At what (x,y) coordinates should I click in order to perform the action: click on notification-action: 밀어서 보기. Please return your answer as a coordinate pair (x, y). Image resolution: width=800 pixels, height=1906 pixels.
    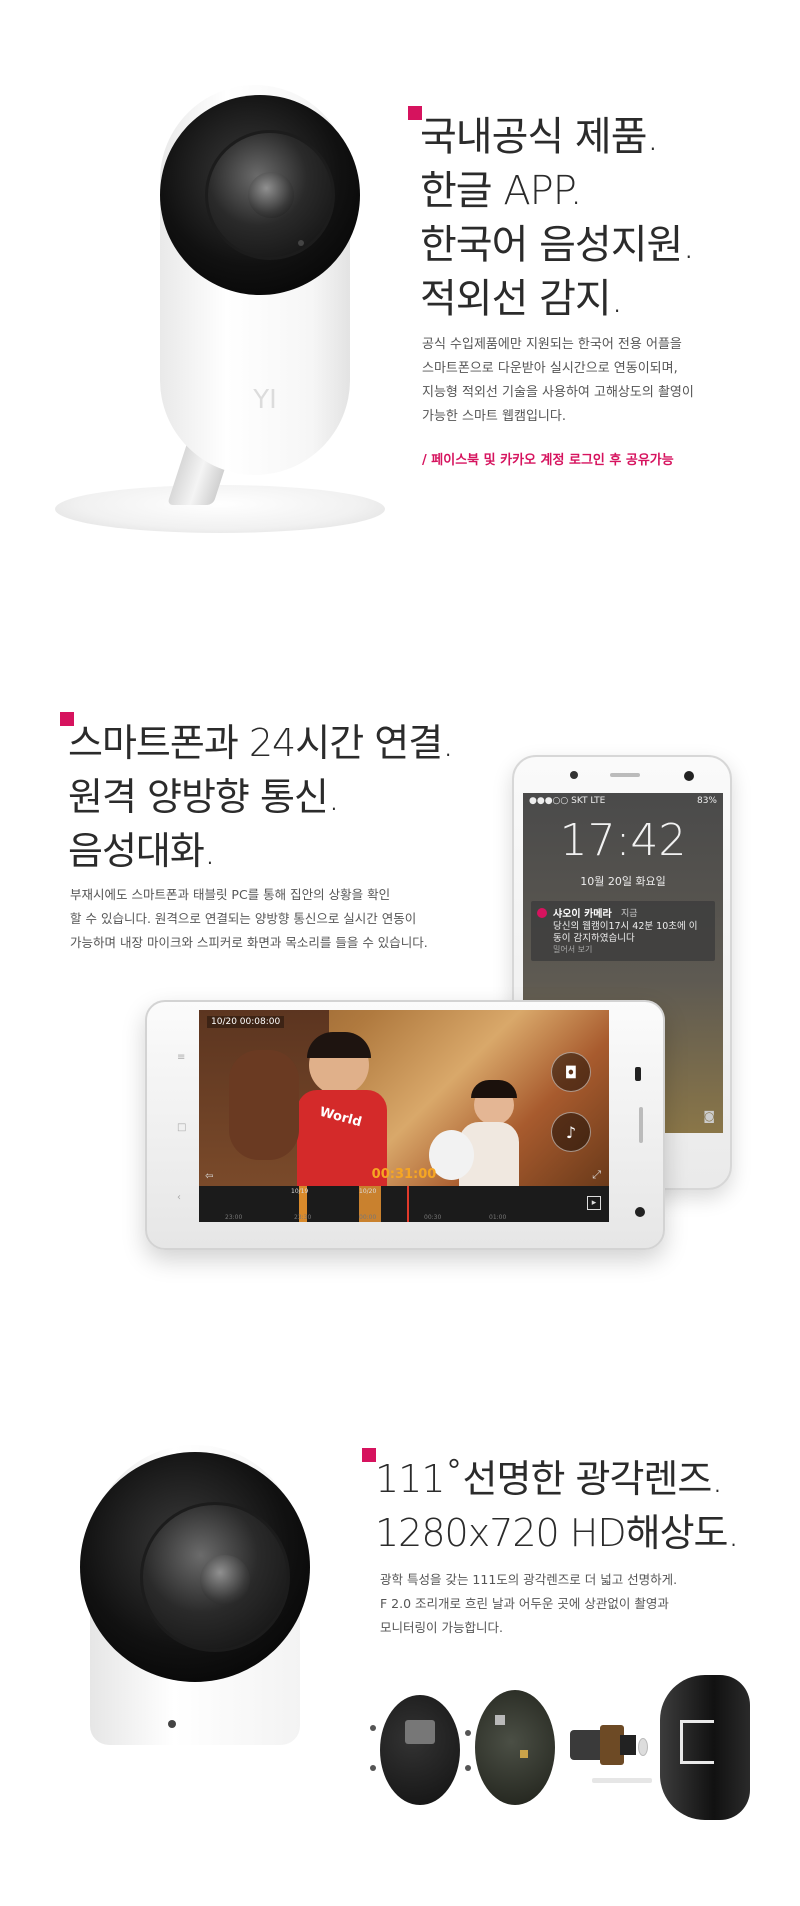
    Looking at the image, I should click on (573, 949).